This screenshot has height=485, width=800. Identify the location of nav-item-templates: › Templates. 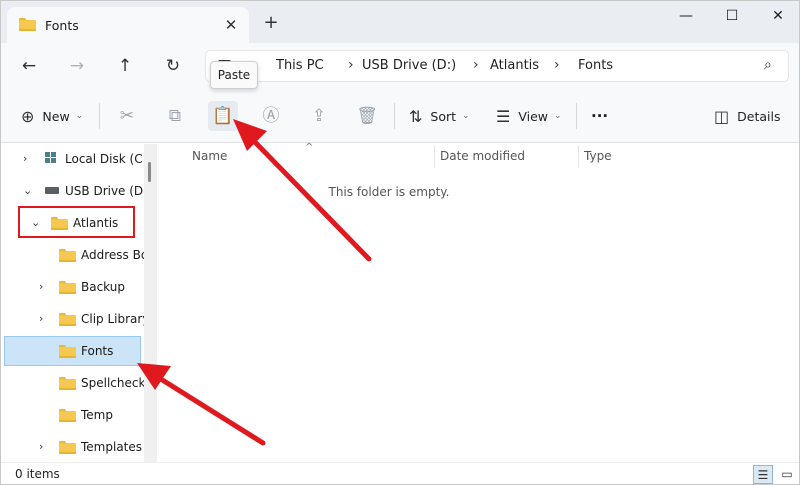
(72, 447).